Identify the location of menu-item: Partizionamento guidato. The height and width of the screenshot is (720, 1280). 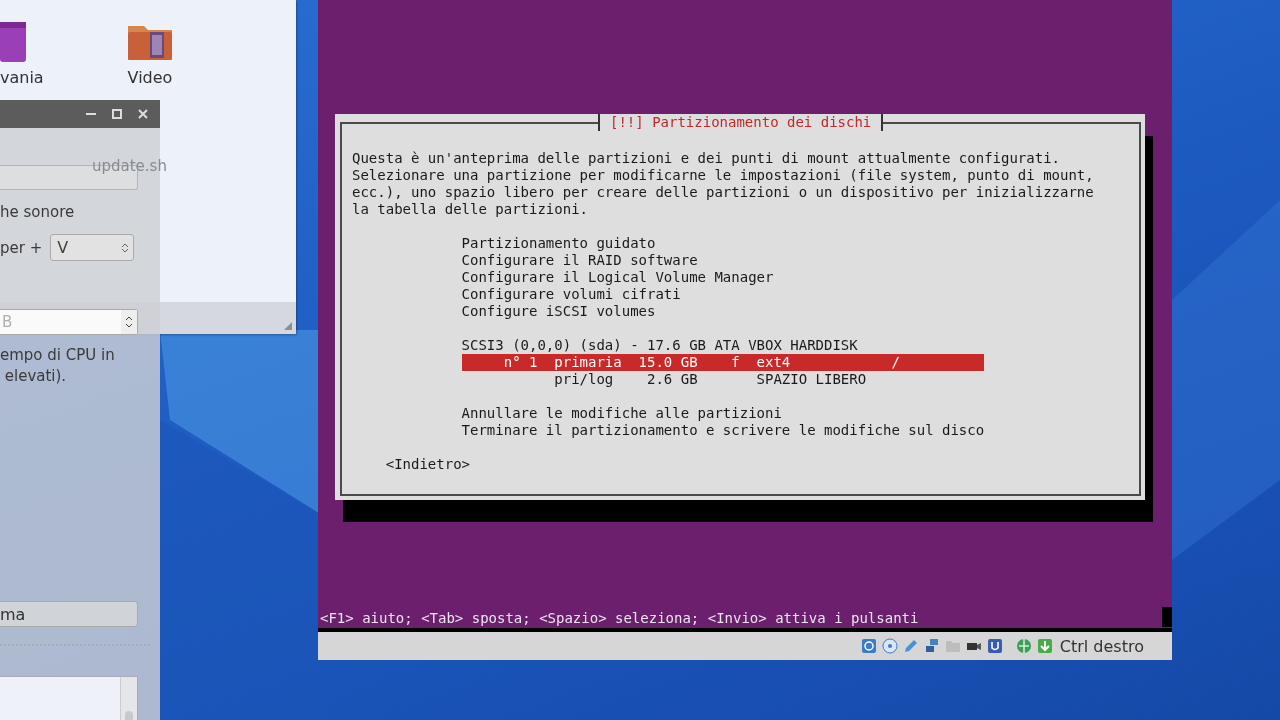
(558, 243).